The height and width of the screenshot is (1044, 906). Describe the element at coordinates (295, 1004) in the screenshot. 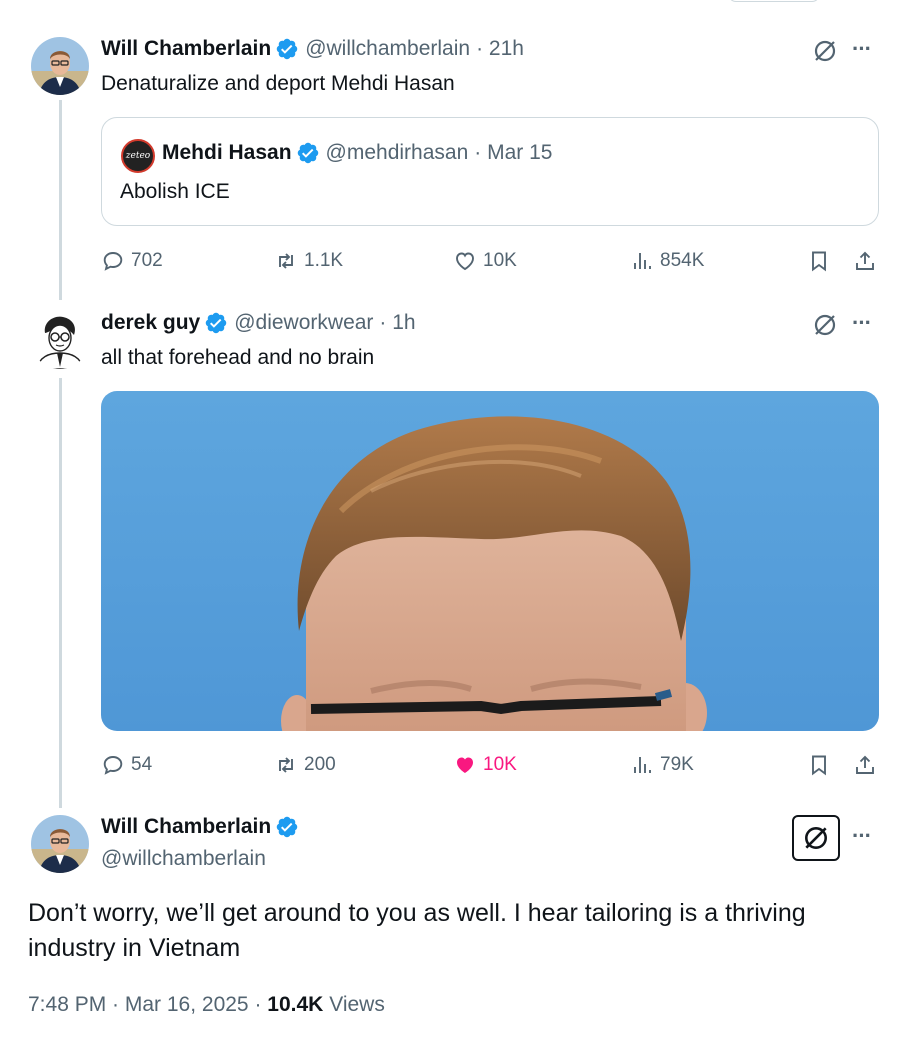

I see `views-count: 10.4K` at that location.